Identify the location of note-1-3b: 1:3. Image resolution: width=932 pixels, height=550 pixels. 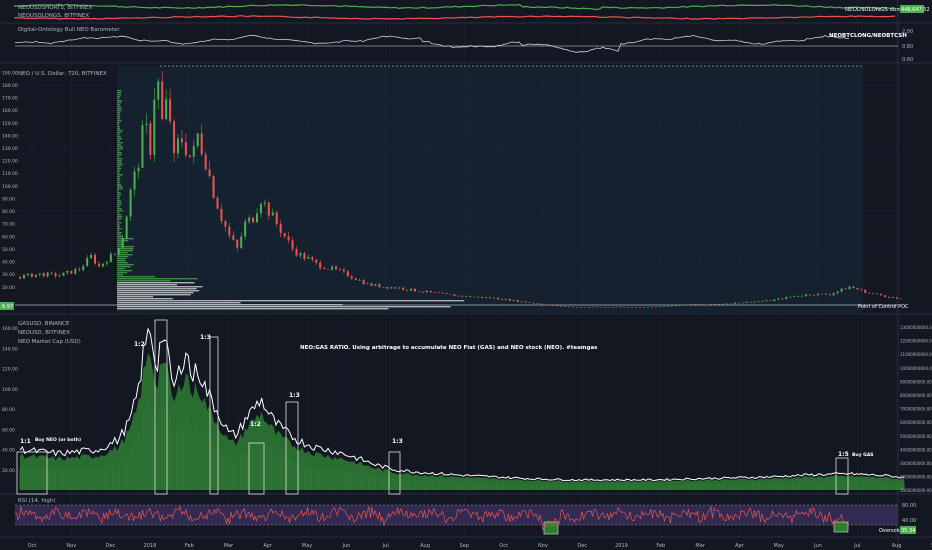
(294, 395).